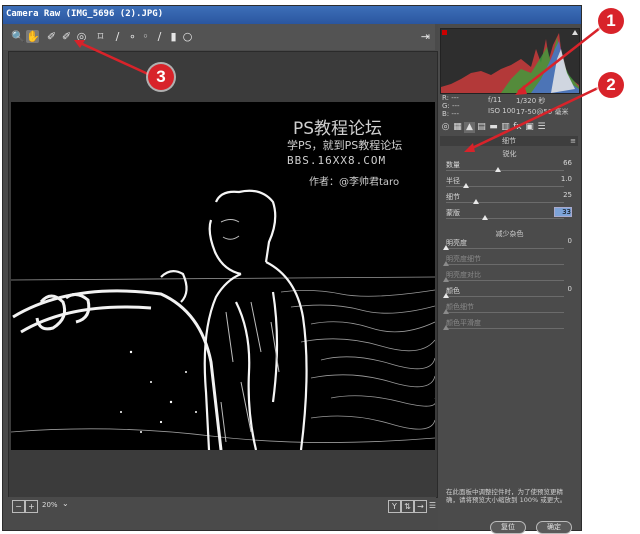  What do you see at coordinates (509, 154) in the screenshot?
I see `sharpen-title: 锐化` at bounding box center [509, 154].